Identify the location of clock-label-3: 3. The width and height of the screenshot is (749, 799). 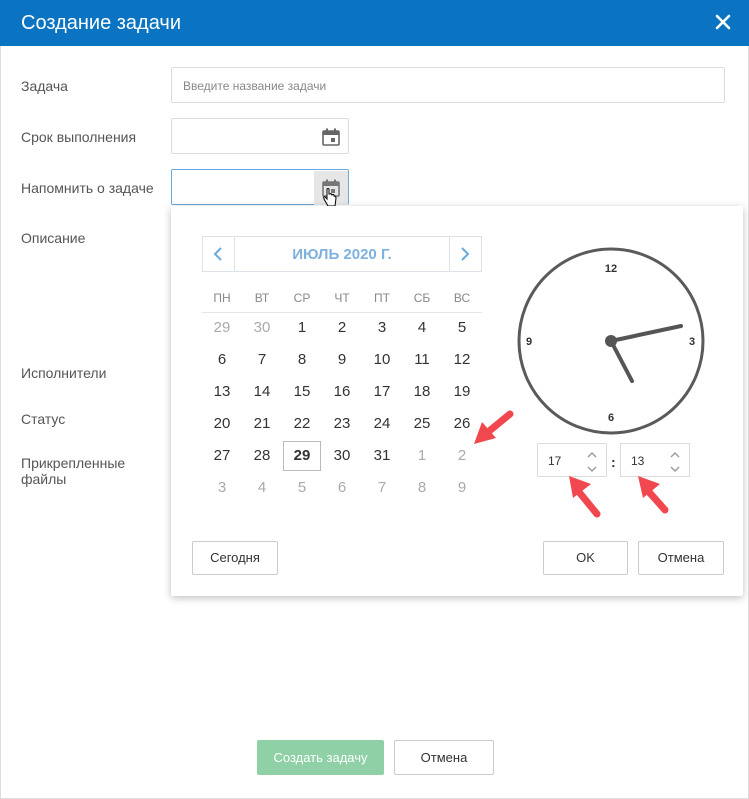
(692, 342).